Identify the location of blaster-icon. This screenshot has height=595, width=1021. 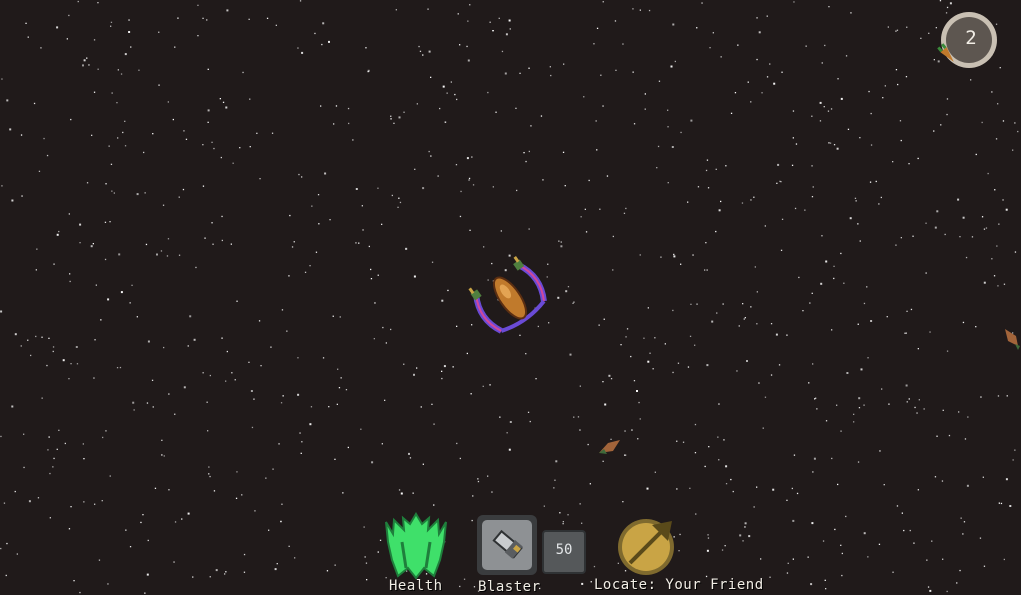
(507, 545).